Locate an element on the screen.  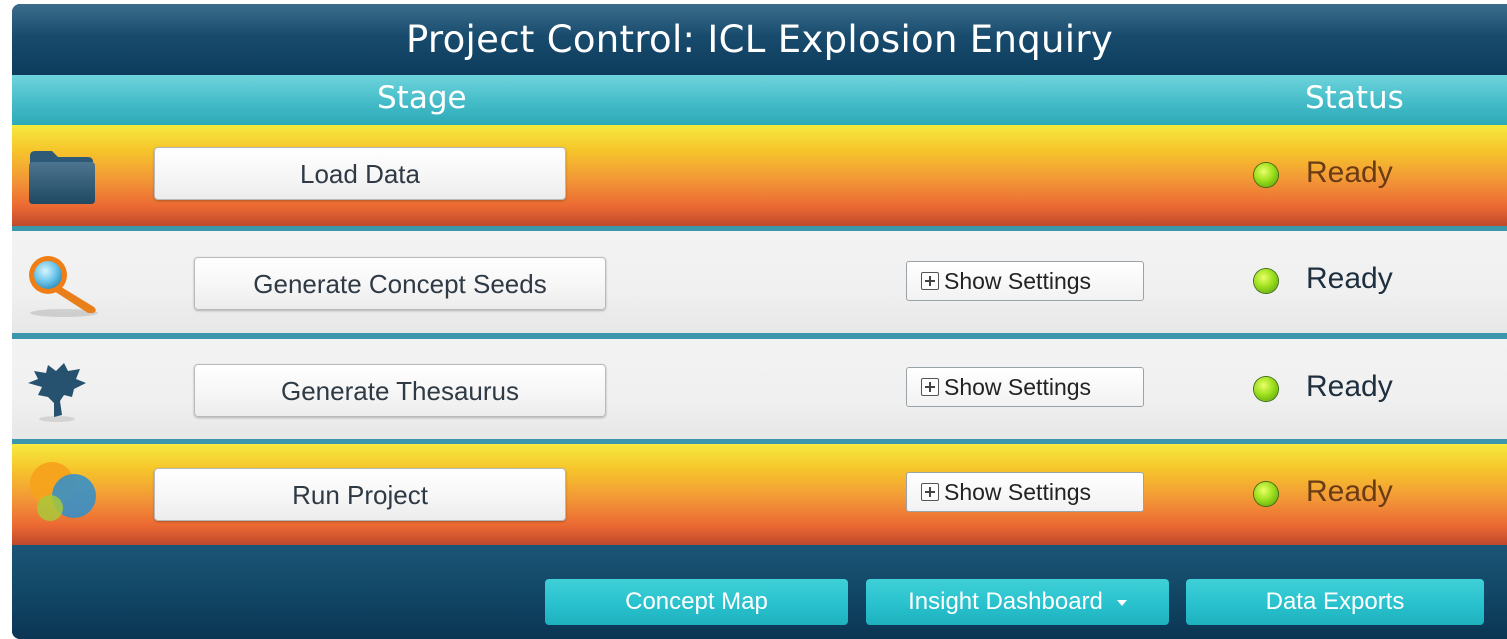
tree-icon is located at coordinates (57, 392).